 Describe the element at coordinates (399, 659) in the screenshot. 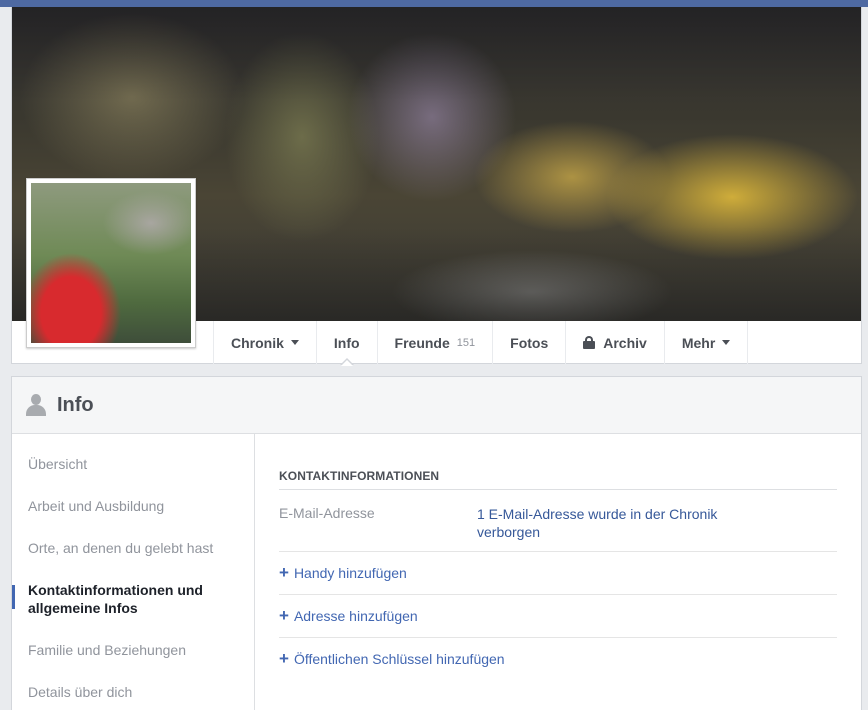

I see `add-key-label: Öffentlichen Schlüssel hinzufügen` at that location.